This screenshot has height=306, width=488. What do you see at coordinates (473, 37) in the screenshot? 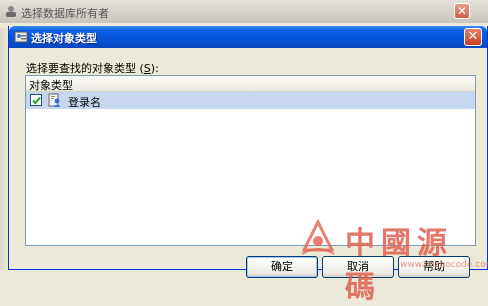
I see `dialog-close-button: ✕` at bounding box center [473, 37].